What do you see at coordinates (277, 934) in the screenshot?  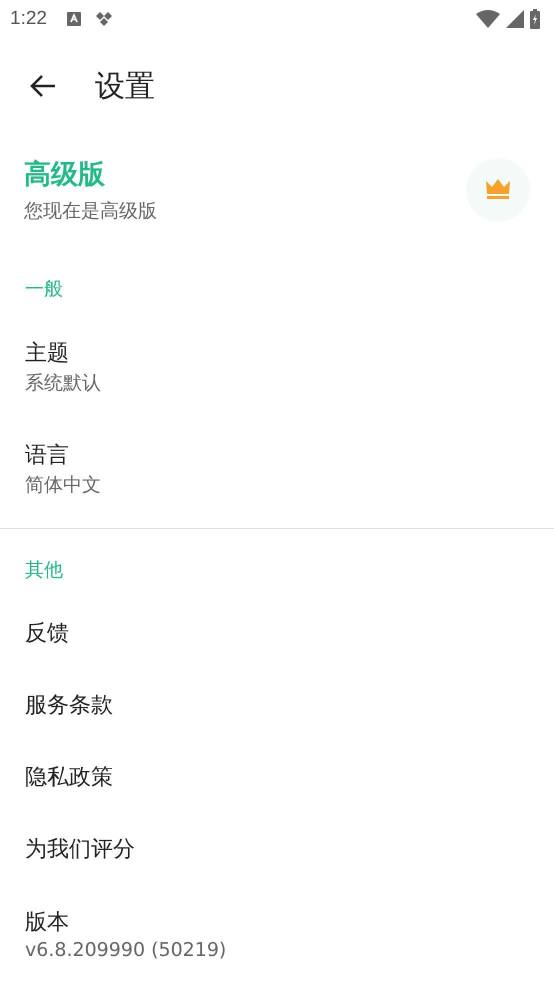 I see `settings-item: 版本 v6.8.209990 (50219)` at bounding box center [277, 934].